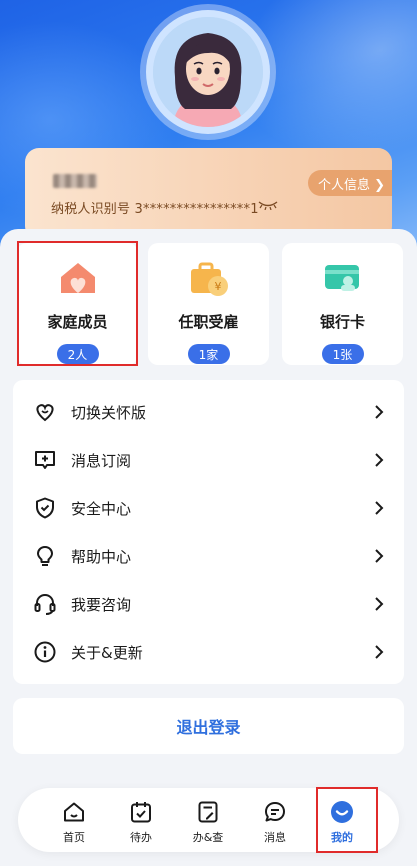  Describe the element at coordinates (208, 304) in the screenshot. I see `tile-employment: ¥ 任职受雇 1家` at that location.